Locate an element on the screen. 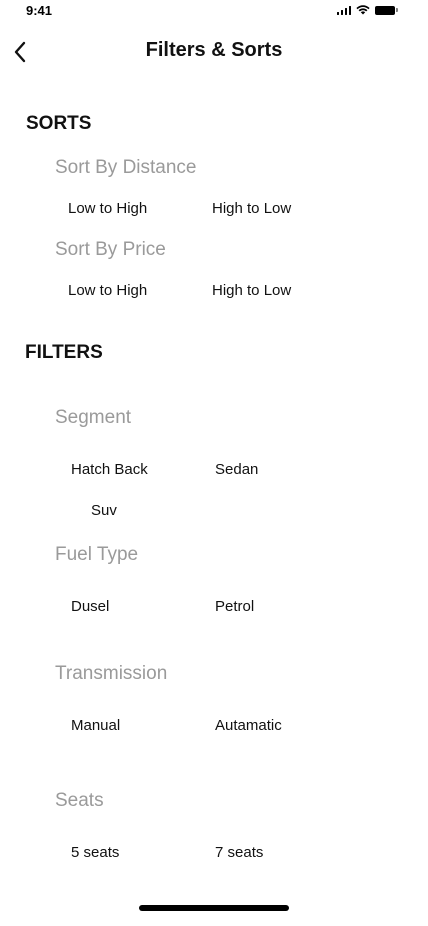  transmission-title: Transmission is located at coordinates (111, 673).